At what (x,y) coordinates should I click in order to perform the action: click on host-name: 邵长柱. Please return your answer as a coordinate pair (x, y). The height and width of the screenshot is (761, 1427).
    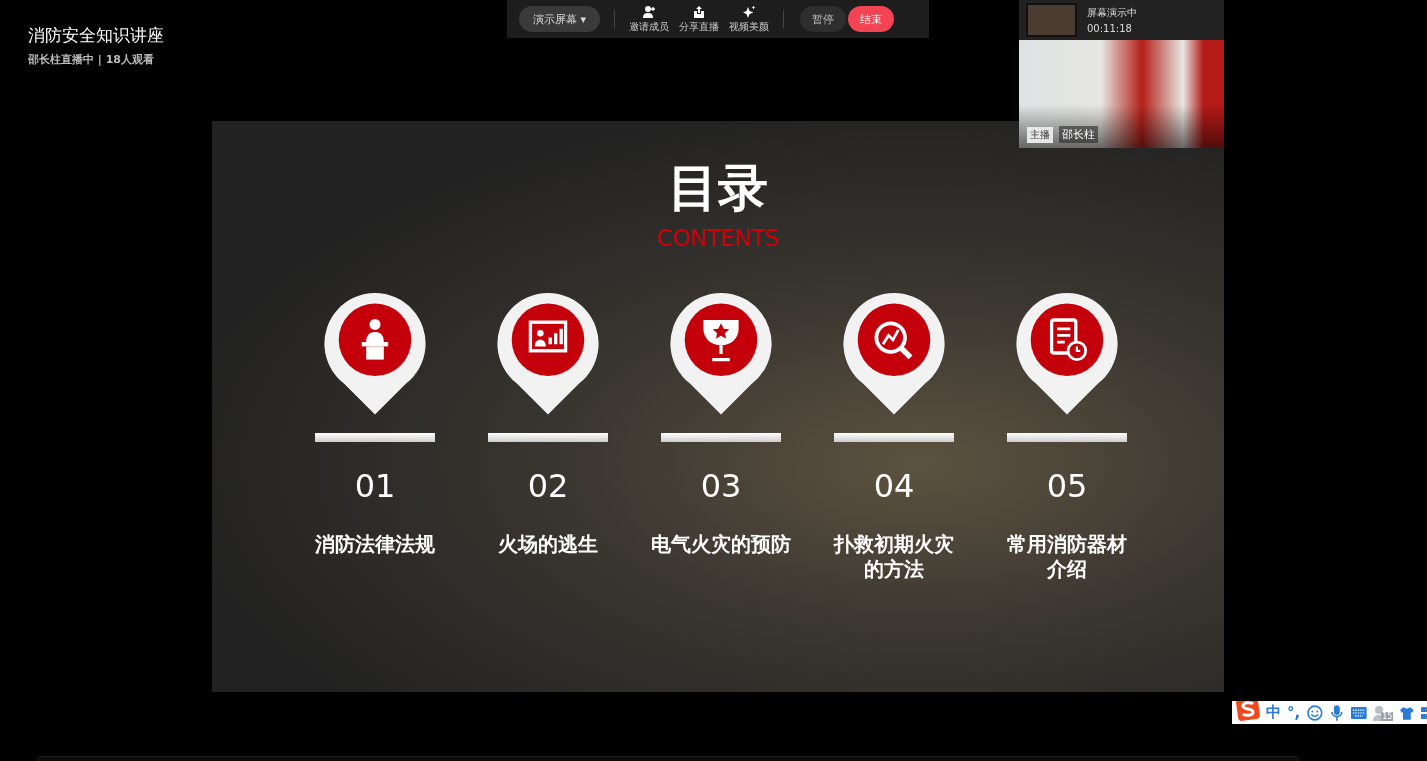
    Looking at the image, I should click on (1078, 134).